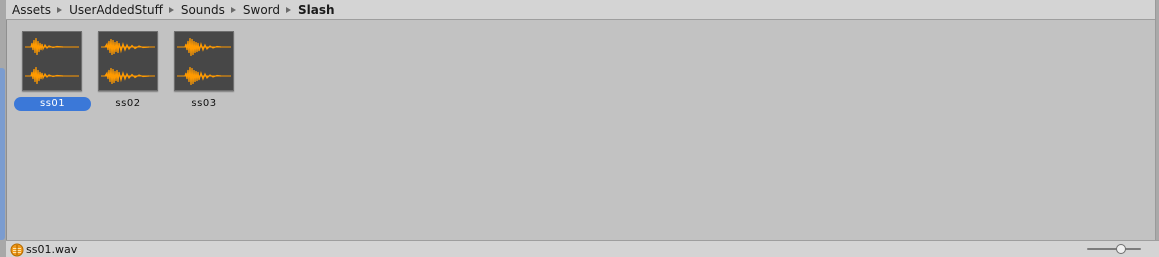 This screenshot has height=257, width=1159. Describe the element at coordinates (1121, 249) in the screenshot. I see `zoom-slider-handle` at that location.